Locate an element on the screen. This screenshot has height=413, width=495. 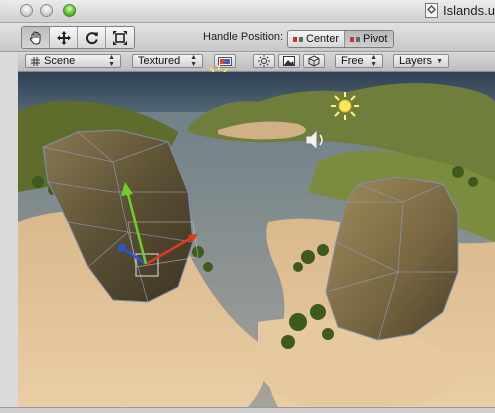
hand-icon is located at coordinates (34, 37).